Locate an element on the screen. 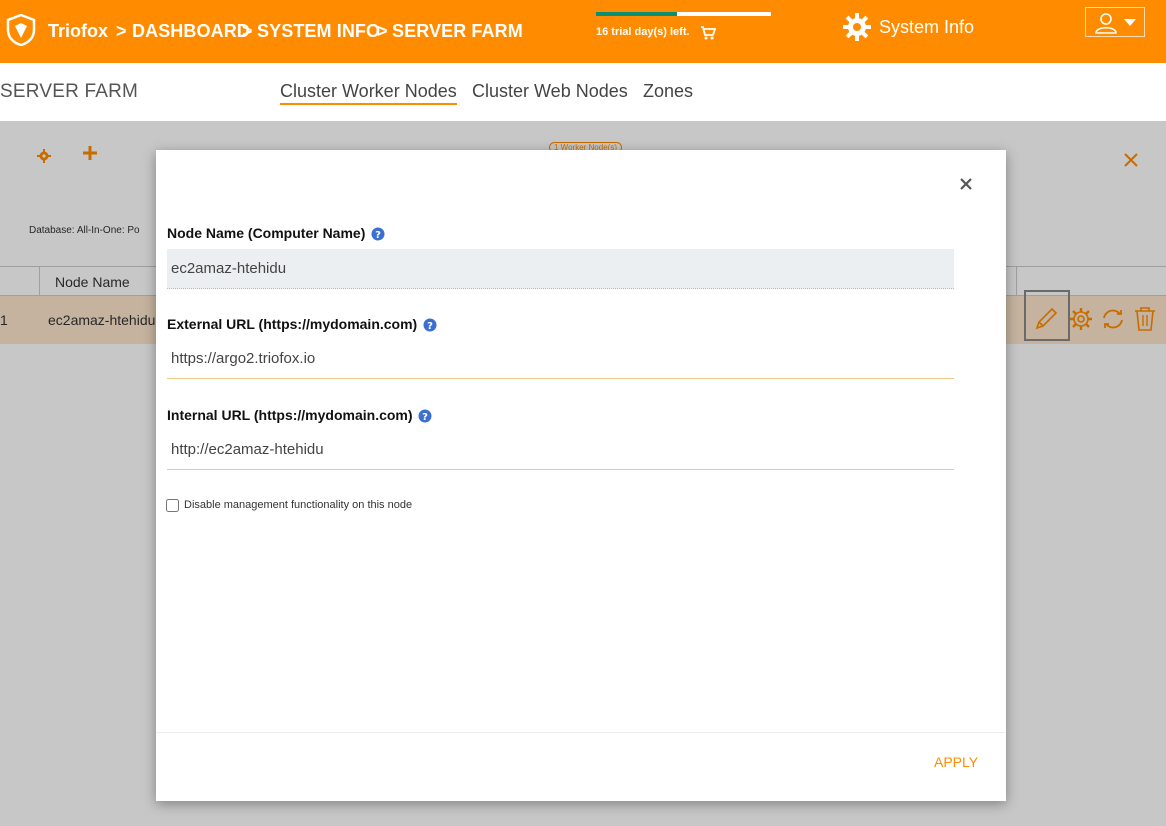 The width and height of the screenshot is (1166, 826). user-menu-button is located at coordinates (1115, 22).